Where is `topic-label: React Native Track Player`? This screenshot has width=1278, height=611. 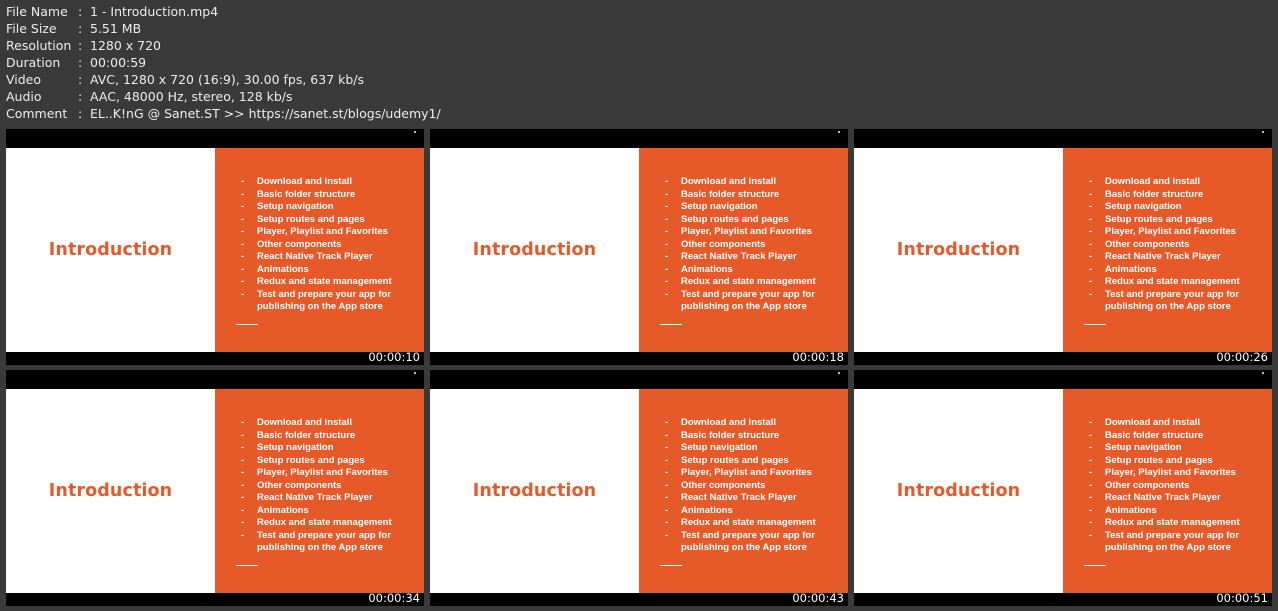 topic-label: React Native Track Player is located at coordinates (1163, 256).